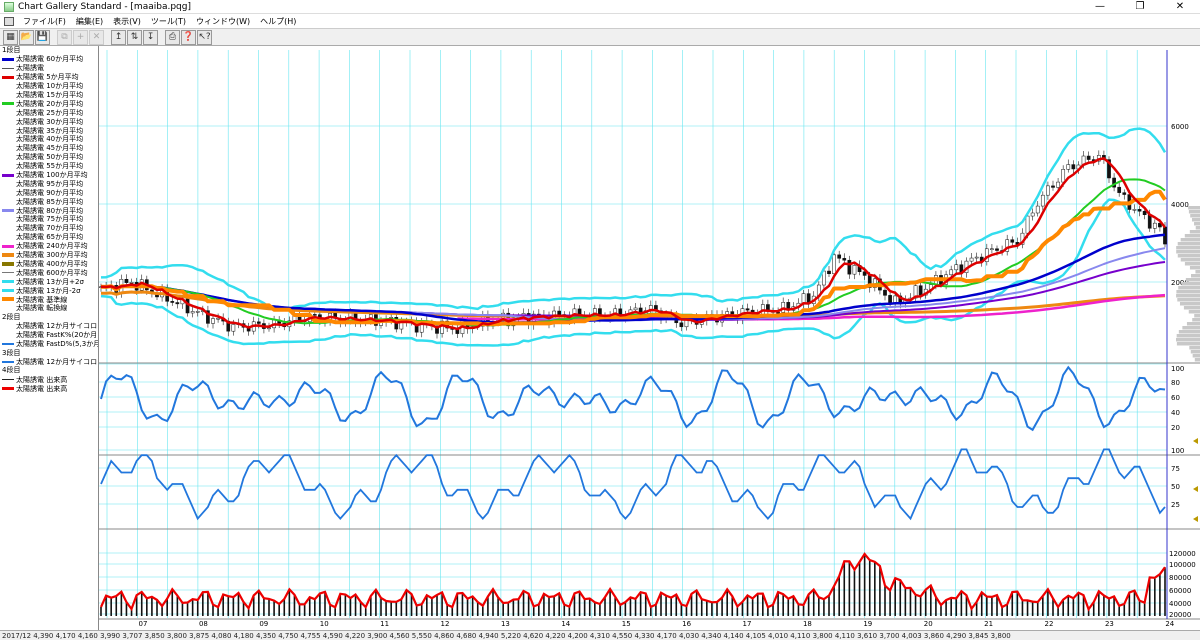 The width and height of the screenshot is (1200, 640). I want to click on legend-item: 太陽誘電 10か月平均, so click(49, 86).